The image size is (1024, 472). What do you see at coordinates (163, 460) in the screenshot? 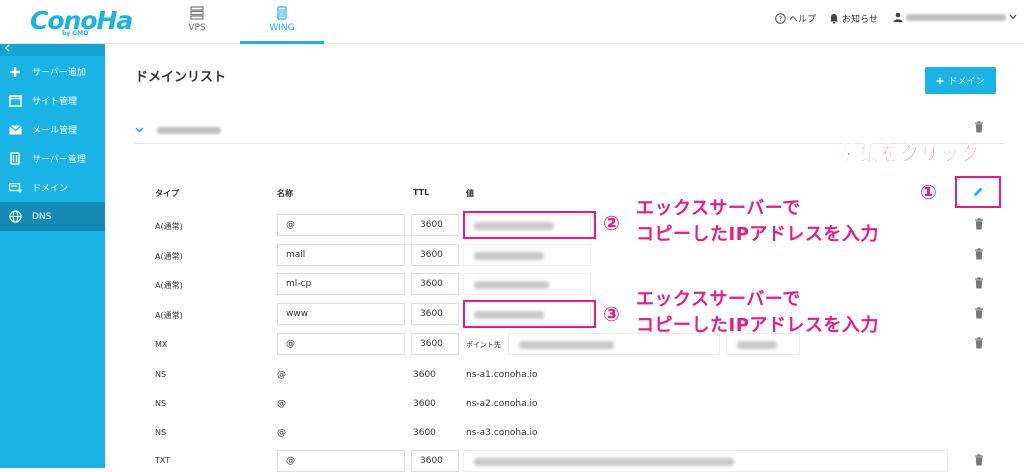
I see `record-type: TXT` at bounding box center [163, 460].